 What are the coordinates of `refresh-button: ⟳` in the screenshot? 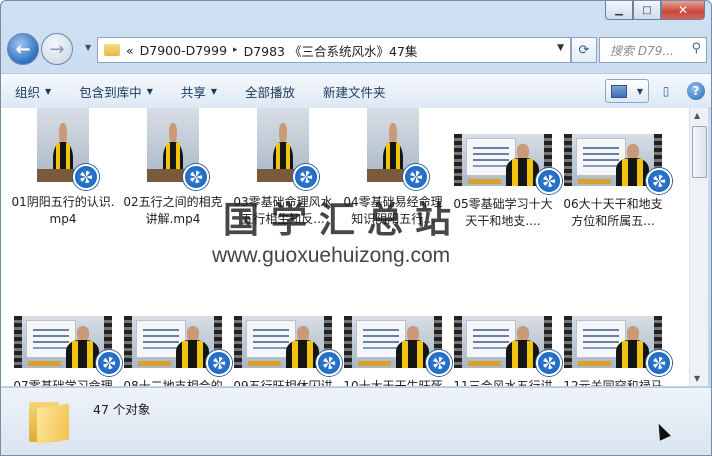 It's located at (584, 50).